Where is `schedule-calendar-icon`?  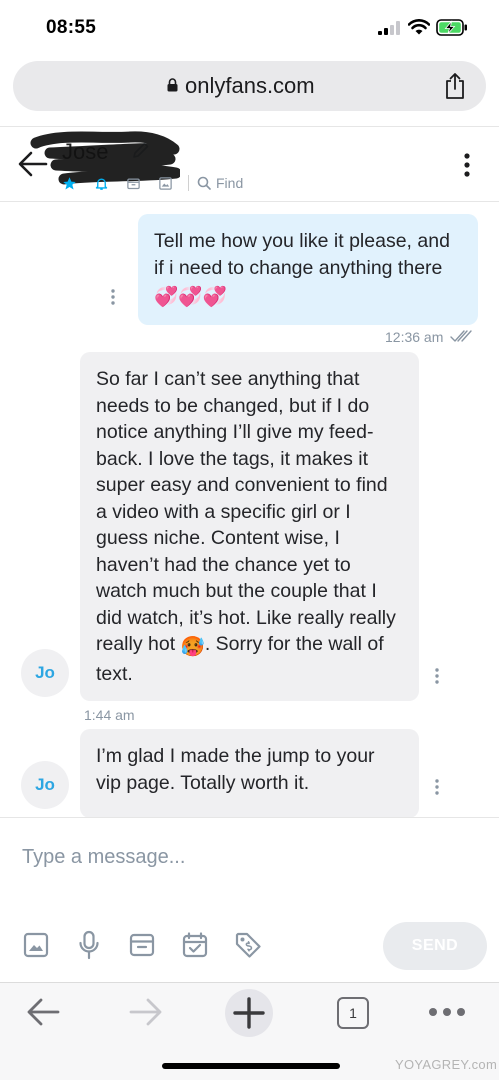 schedule-calendar-icon is located at coordinates (195, 945).